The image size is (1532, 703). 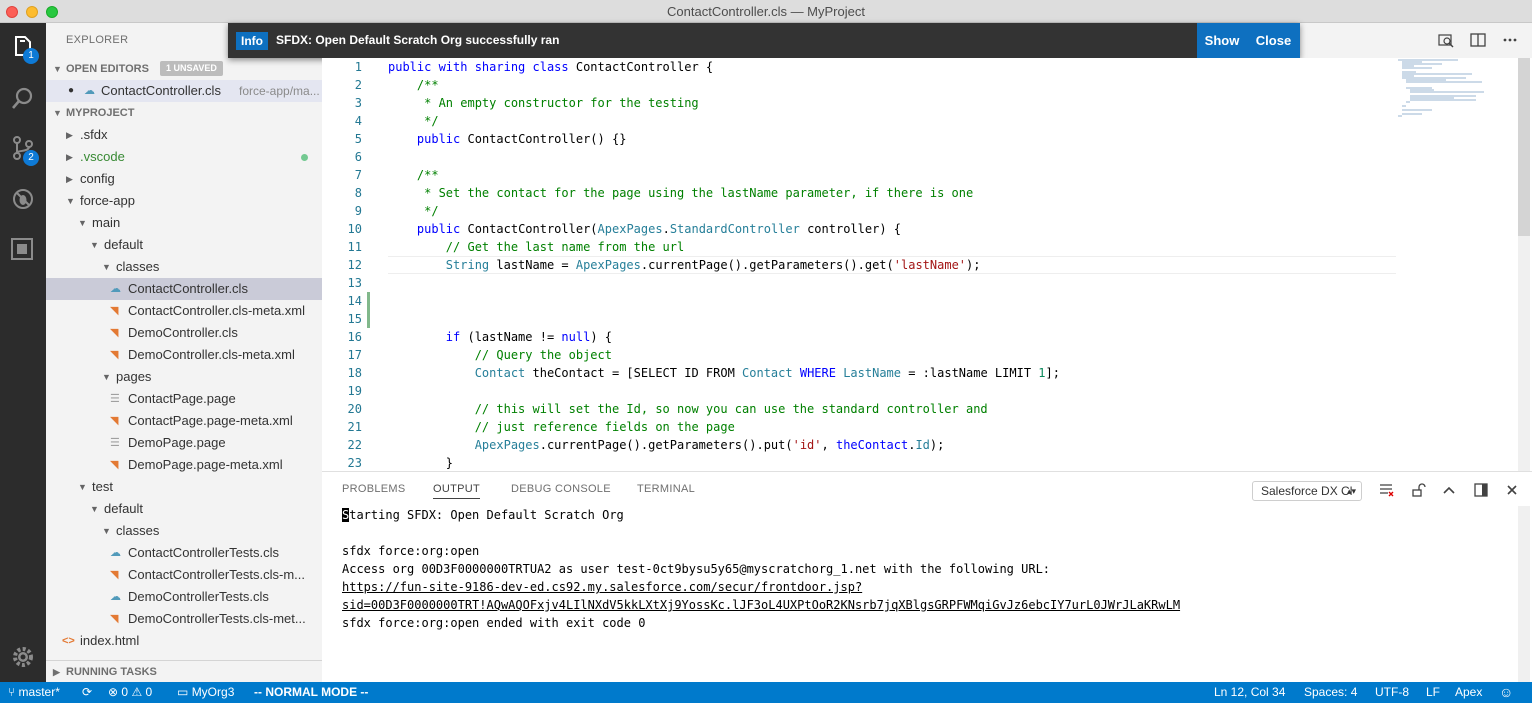 I want to click on line-number: 4, so click(x=358, y=121).